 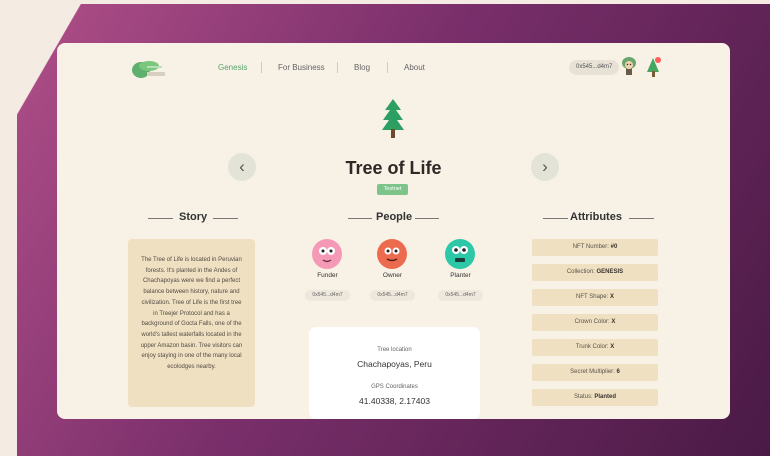 I want to click on attributes-title-line-right, so click(x=641, y=218).